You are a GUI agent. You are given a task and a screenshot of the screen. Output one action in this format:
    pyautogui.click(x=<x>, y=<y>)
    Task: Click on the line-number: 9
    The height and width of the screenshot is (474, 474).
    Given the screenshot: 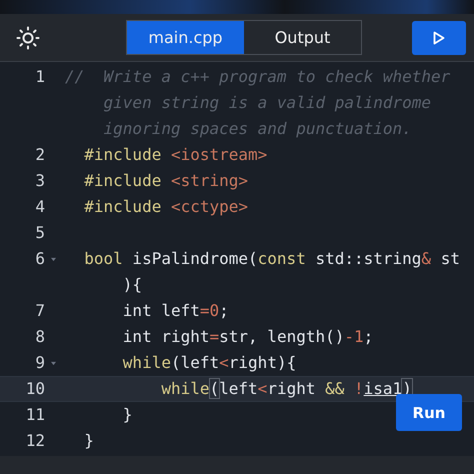 What is the action you would take?
    pyautogui.click(x=39, y=363)
    